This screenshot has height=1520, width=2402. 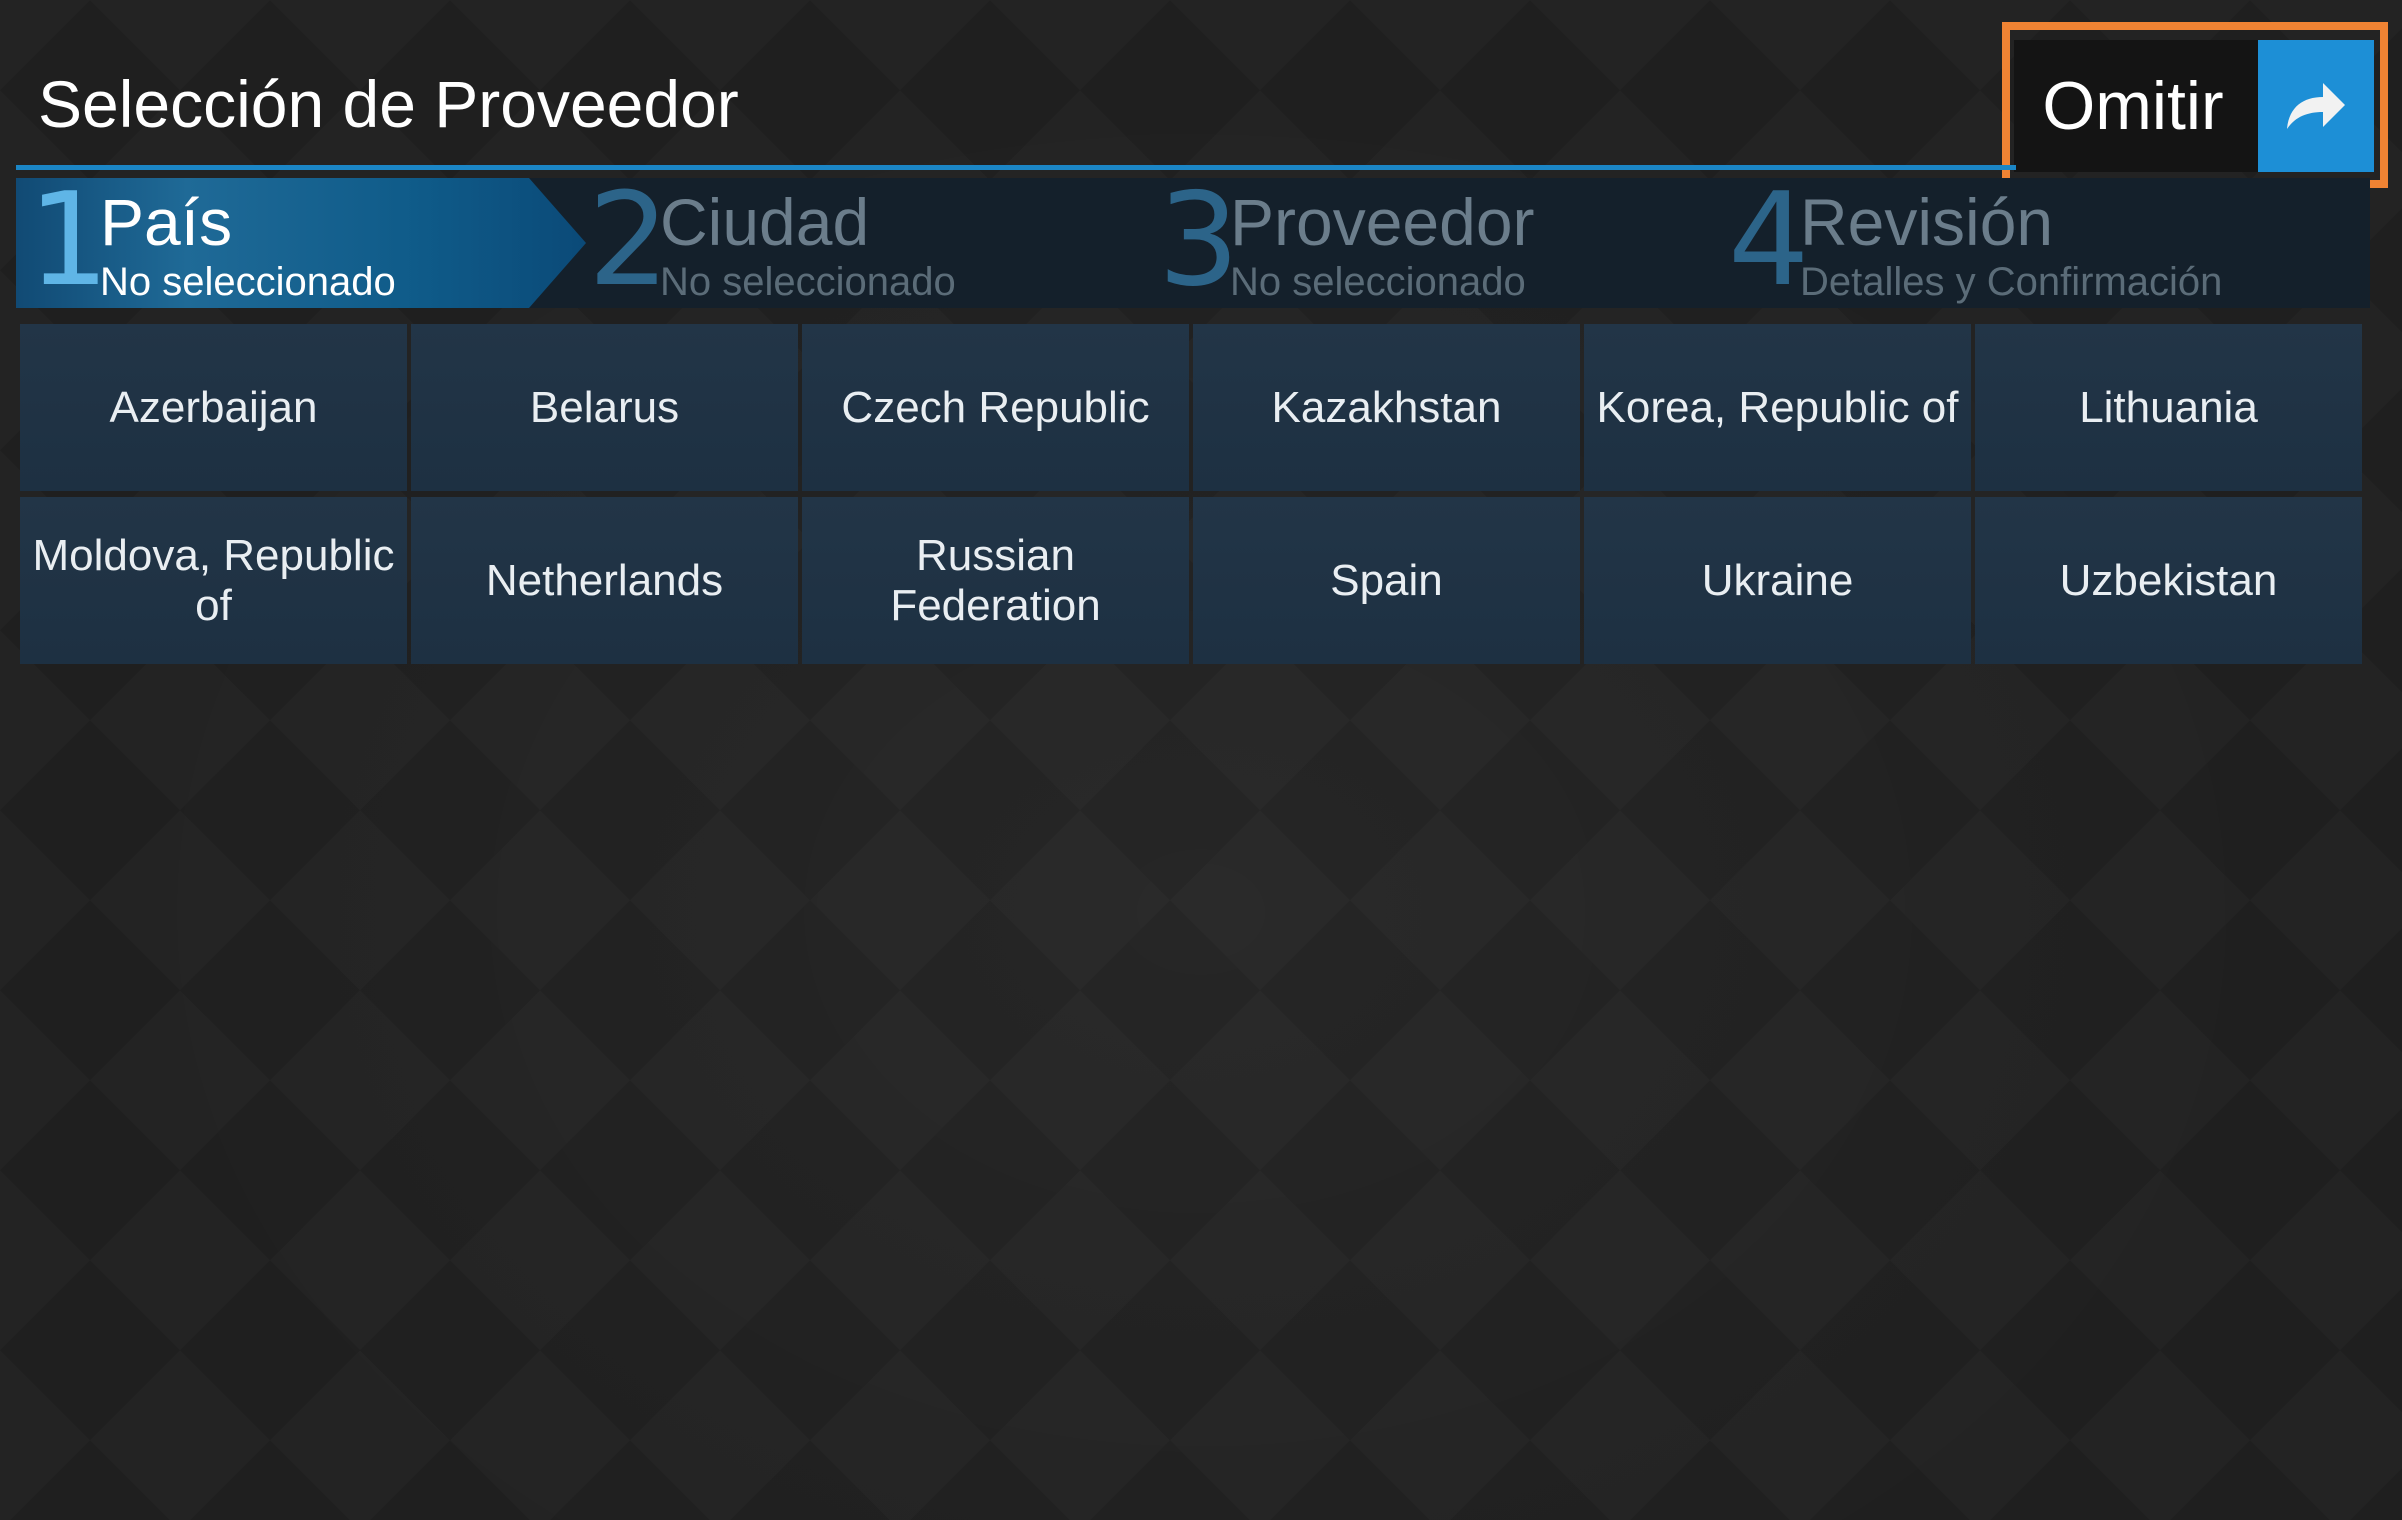 I want to click on country-label: Russian Federation, so click(x=995, y=580).